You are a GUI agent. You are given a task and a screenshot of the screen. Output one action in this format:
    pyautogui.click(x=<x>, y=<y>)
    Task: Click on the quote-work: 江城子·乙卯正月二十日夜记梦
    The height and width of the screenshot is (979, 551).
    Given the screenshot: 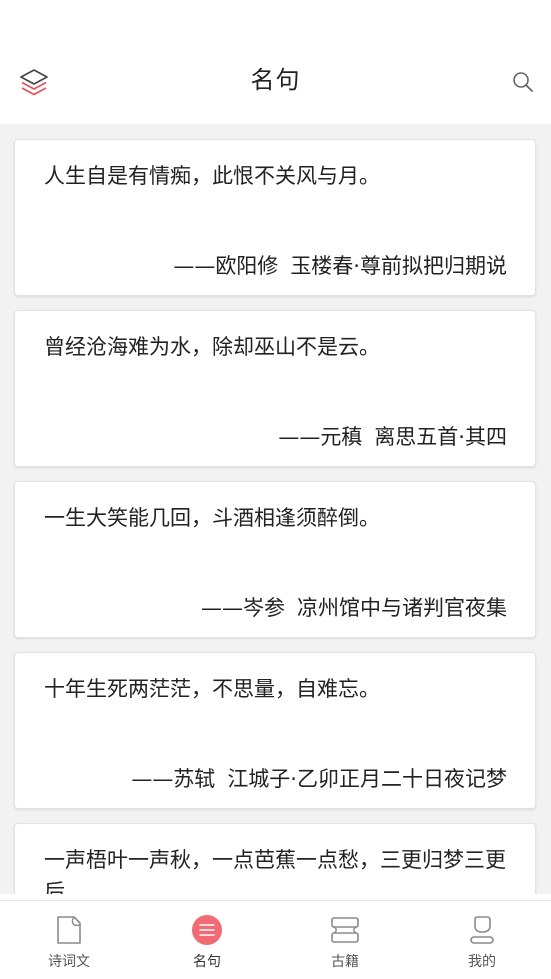 What is the action you would take?
    pyautogui.click(x=367, y=779)
    